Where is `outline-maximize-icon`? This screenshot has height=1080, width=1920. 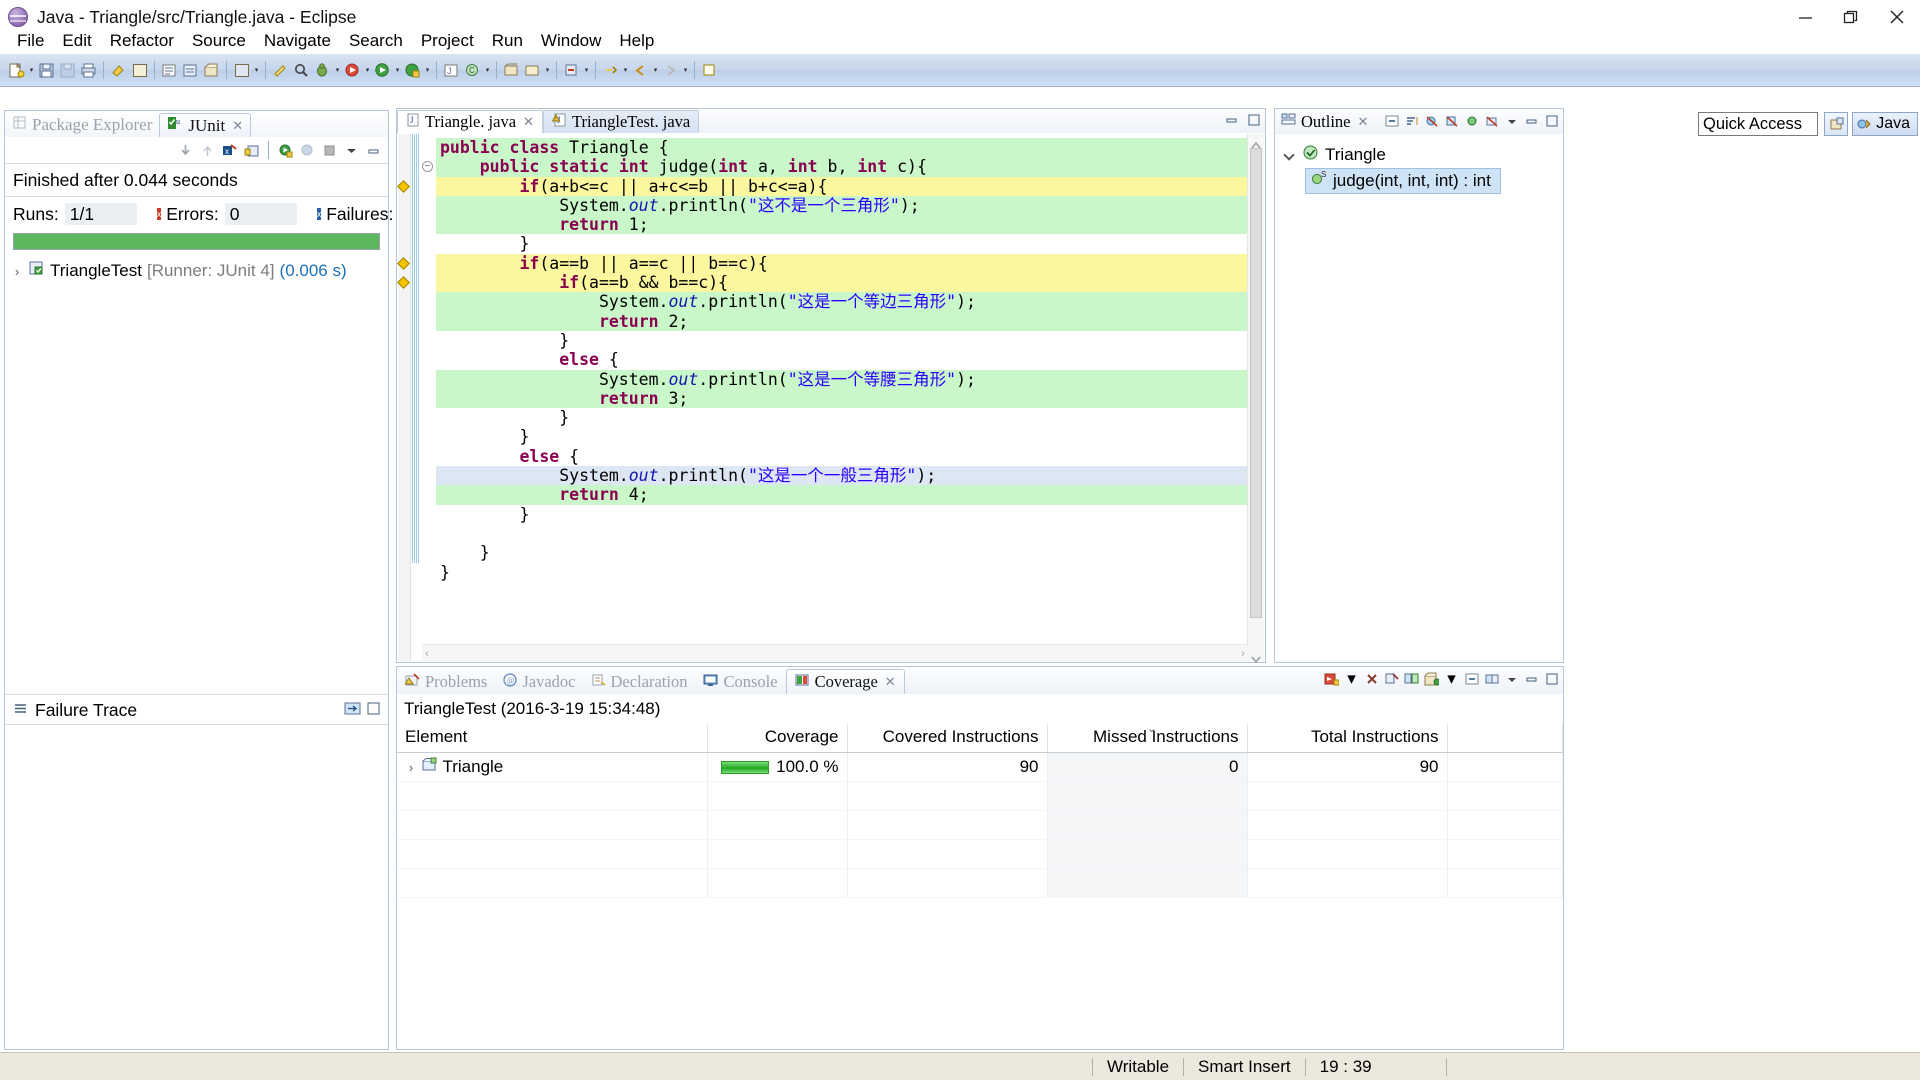 outline-maximize-icon is located at coordinates (1551, 120).